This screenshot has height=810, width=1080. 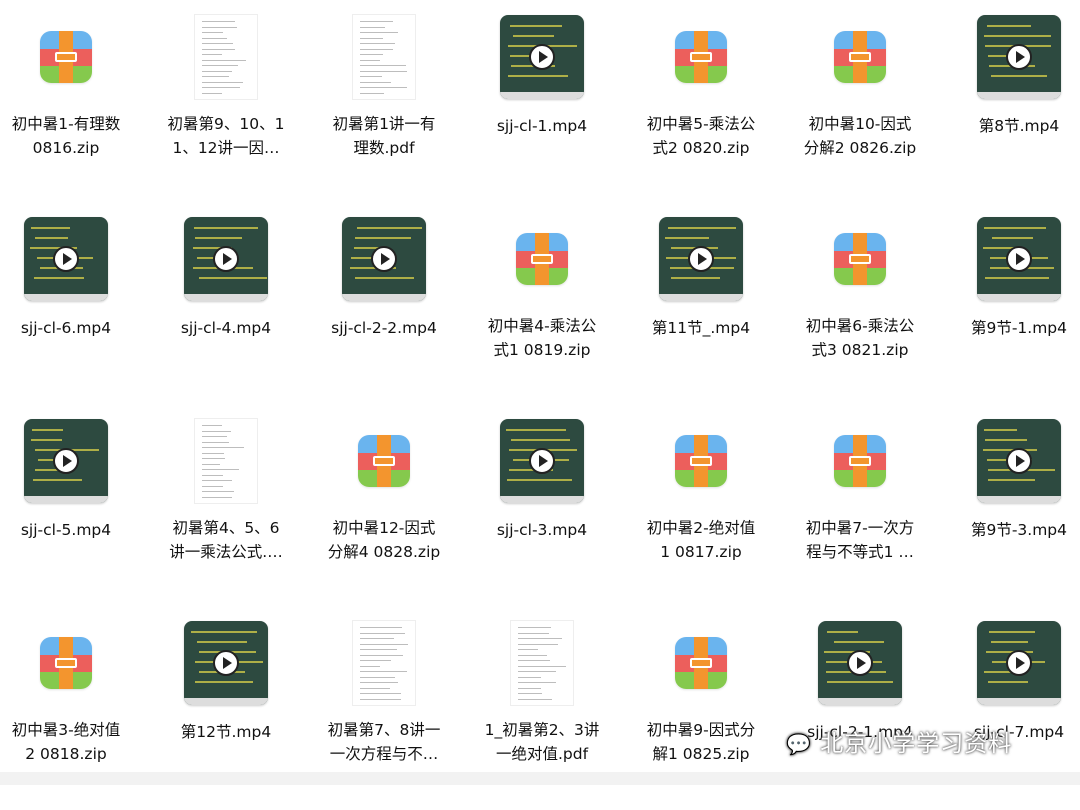 What do you see at coordinates (72, 109) in the screenshot?
I see `file-item: 初中暑1-有理数 0816.zip` at bounding box center [72, 109].